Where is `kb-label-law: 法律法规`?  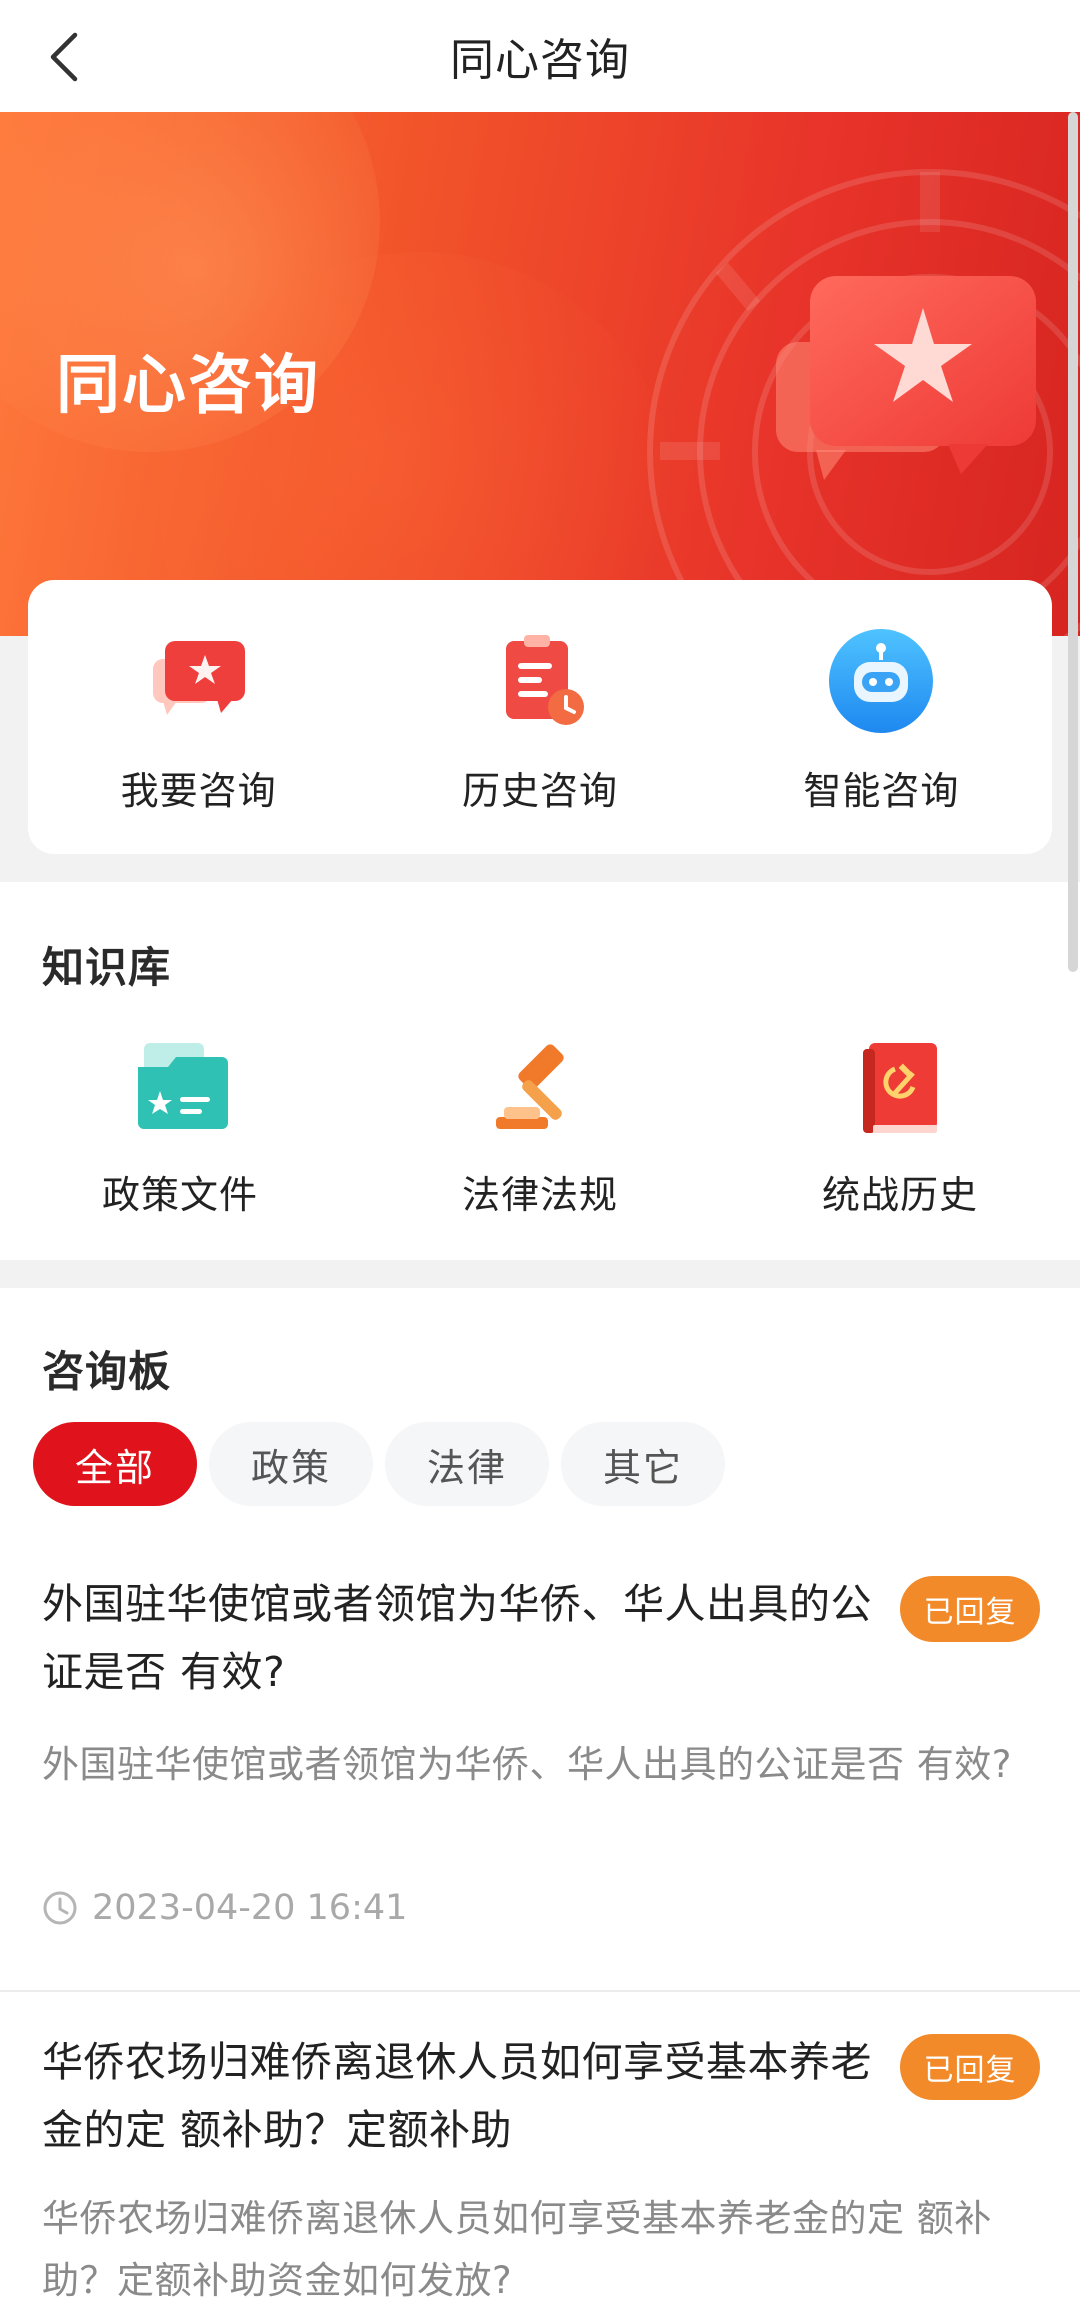
kb-label-law: 法律法规 is located at coordinates (539, 1195).